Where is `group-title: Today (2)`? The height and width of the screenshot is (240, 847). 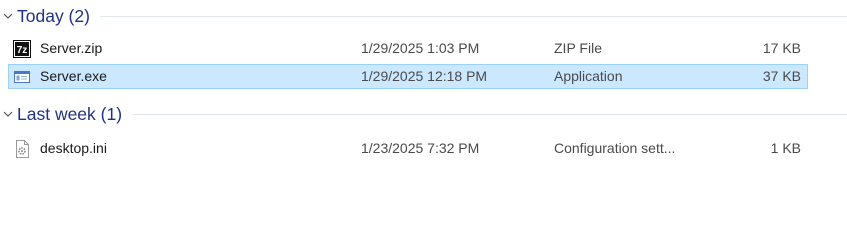
group-title: Today (2) is located at coordinates (53, 15).